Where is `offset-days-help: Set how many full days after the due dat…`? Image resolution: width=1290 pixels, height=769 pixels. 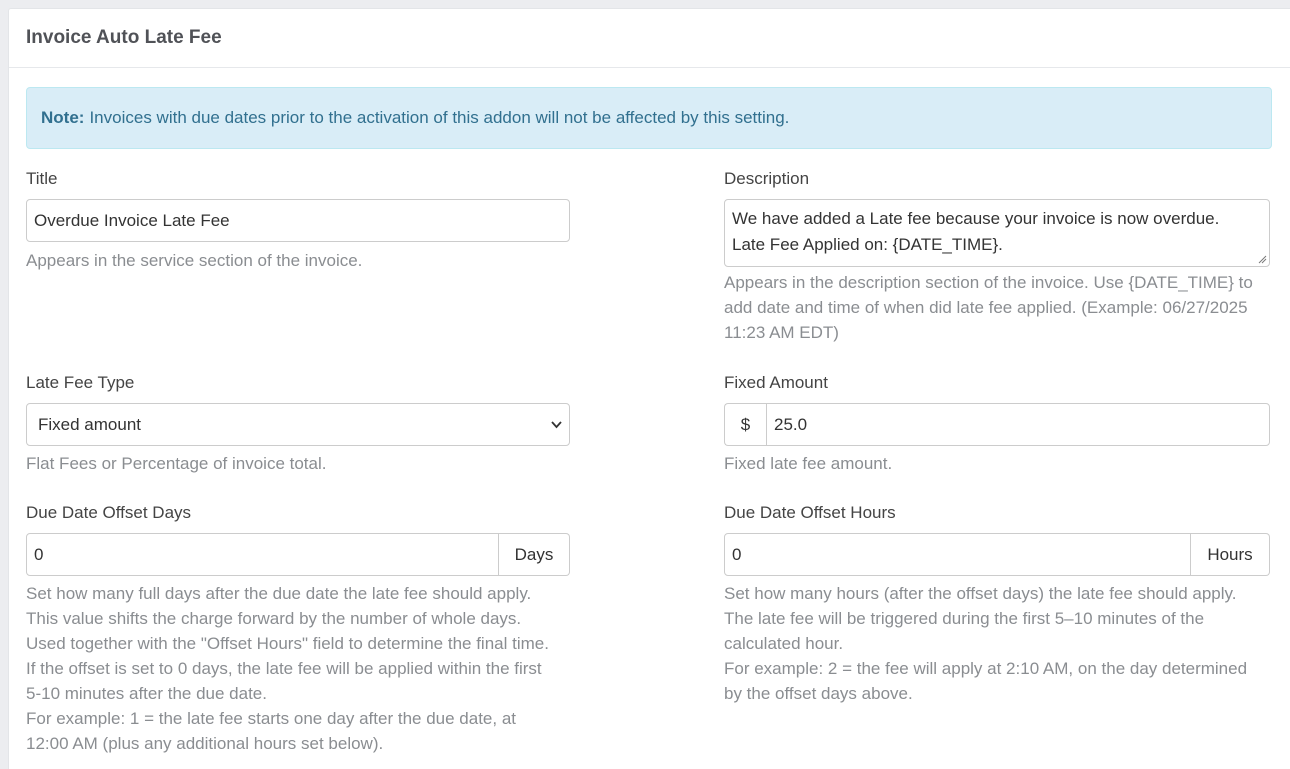
offset-days-help: Set how many full days after the due dat… is located at coordinates (298, 668).